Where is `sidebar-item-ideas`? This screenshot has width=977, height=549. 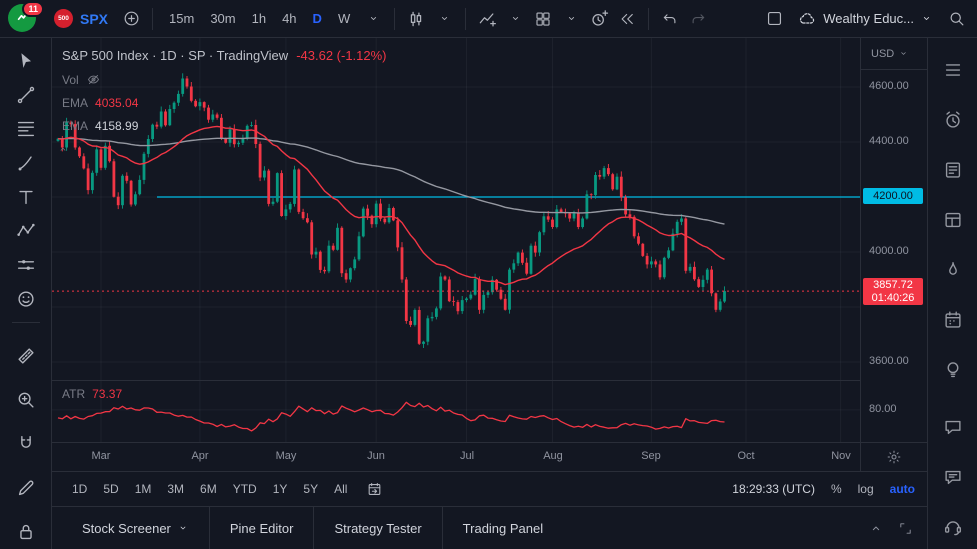
sidebar-item-ideas is located at coordinates (953, 370).